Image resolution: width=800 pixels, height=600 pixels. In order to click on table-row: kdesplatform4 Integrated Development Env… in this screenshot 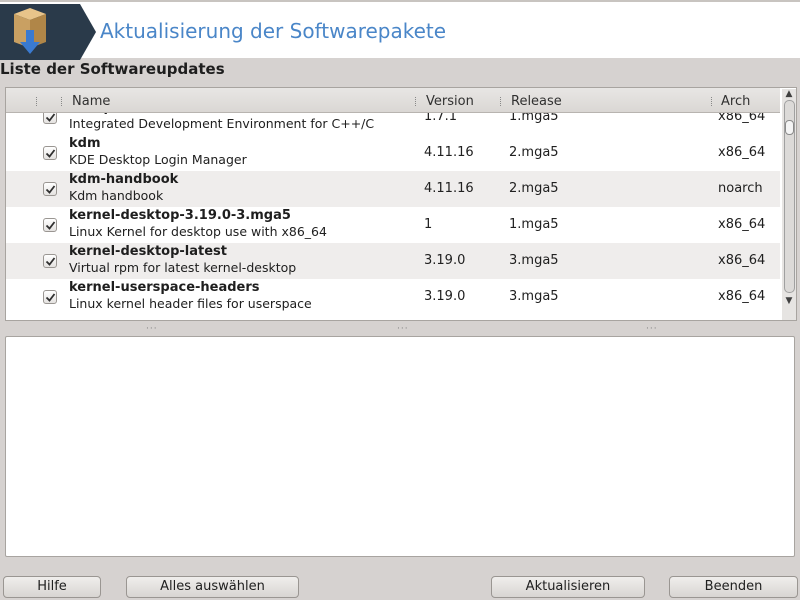, I will do `click(393, 124)`.